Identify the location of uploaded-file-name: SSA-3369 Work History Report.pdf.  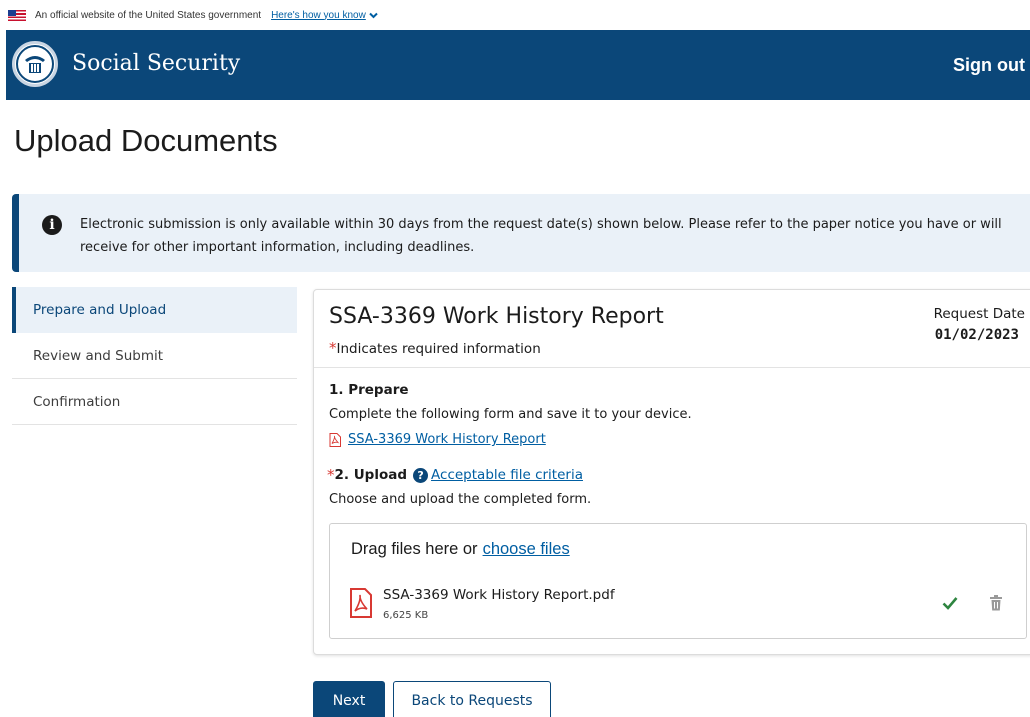
(499, 595).